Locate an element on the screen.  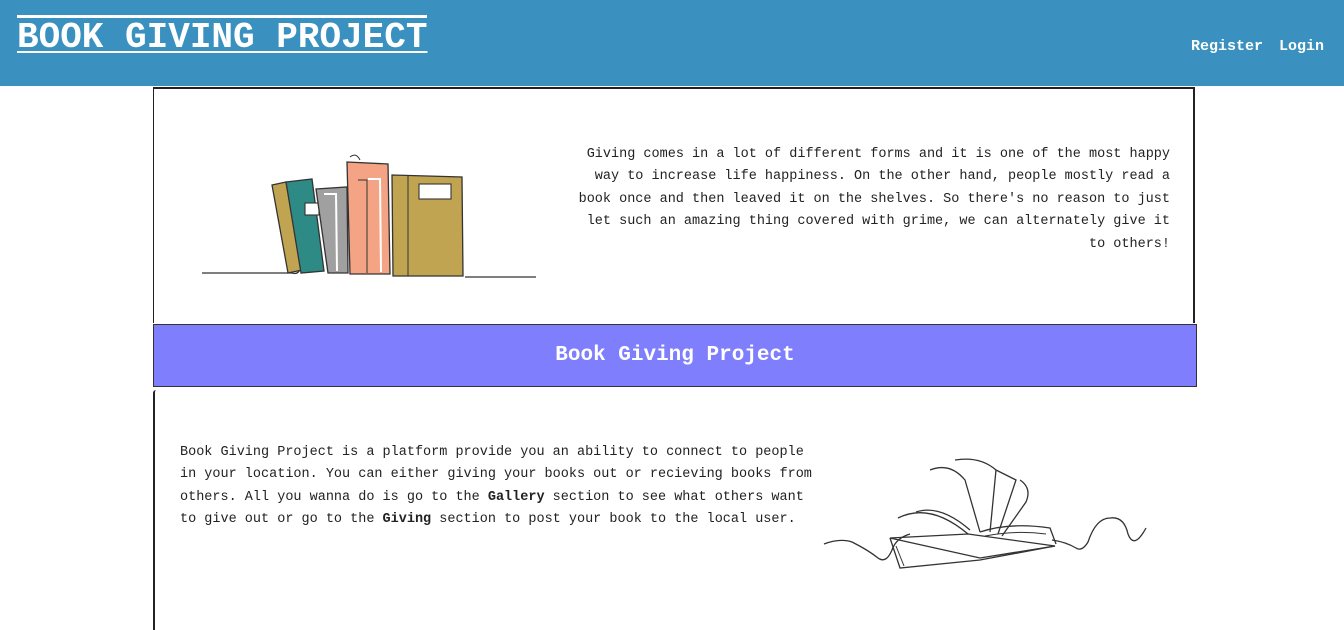
gallery-keyword: Gallery is located at coordinates (516, 497).